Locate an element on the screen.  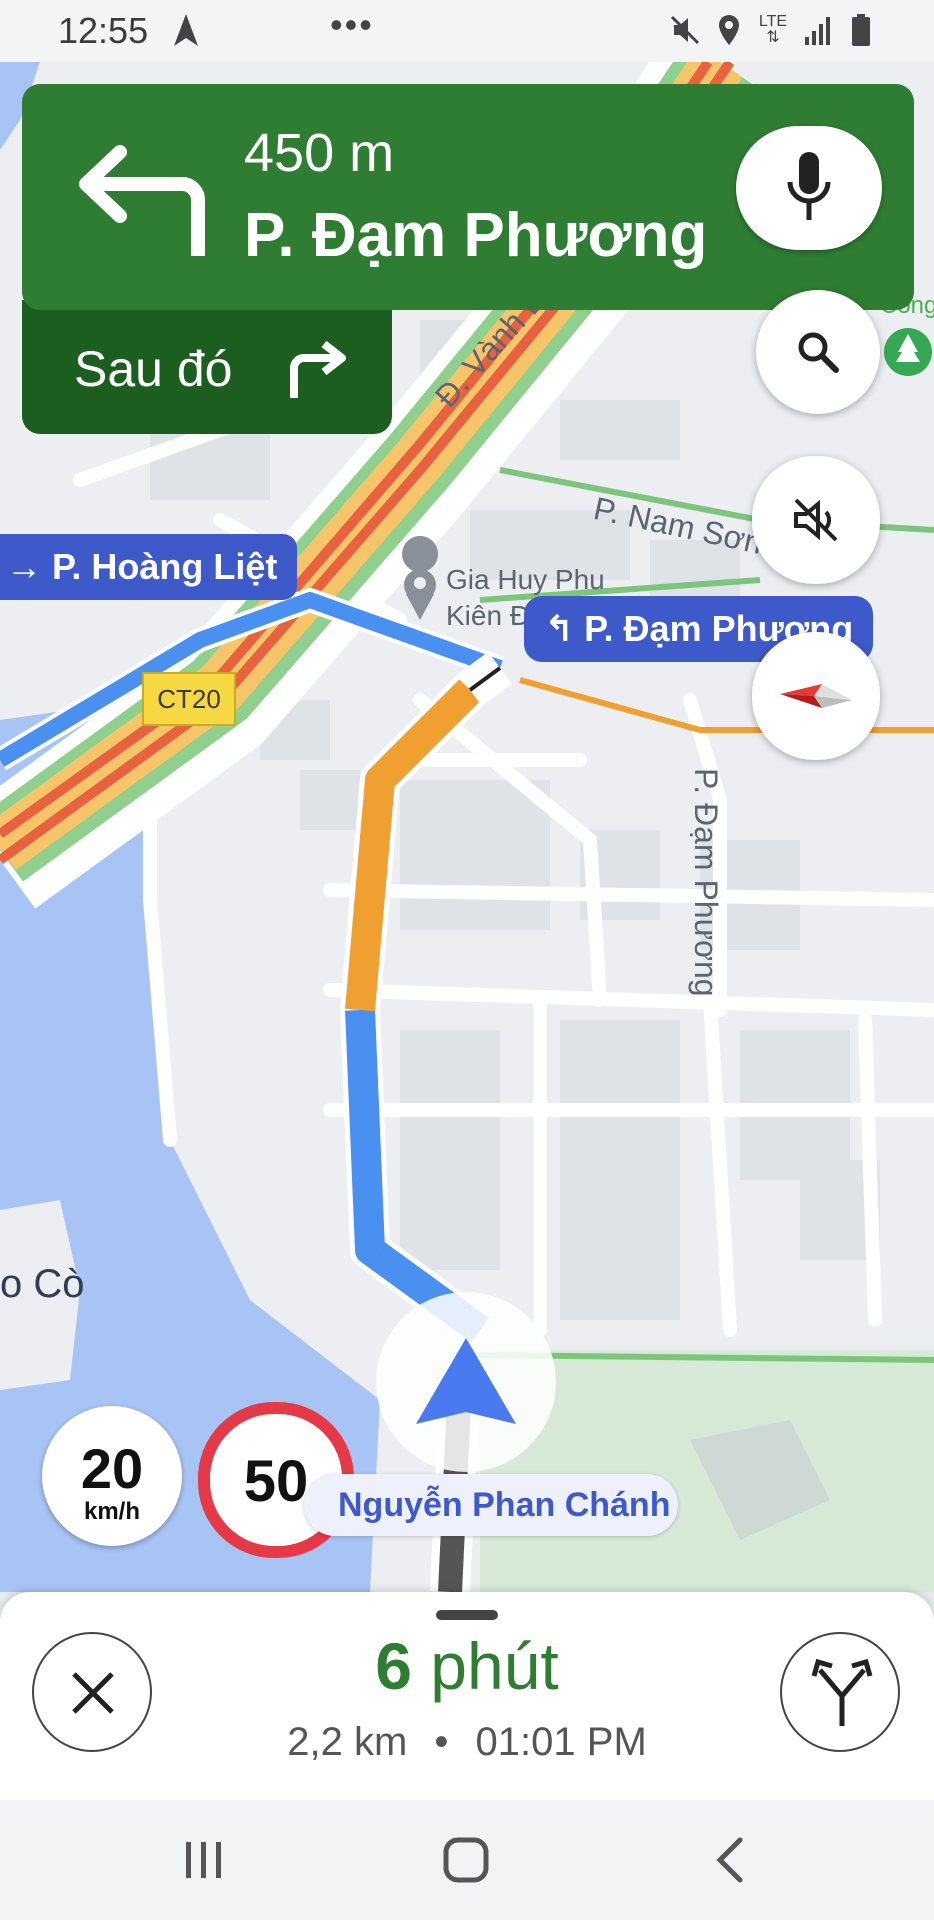
search-icon is located at coordinates (818, 352).